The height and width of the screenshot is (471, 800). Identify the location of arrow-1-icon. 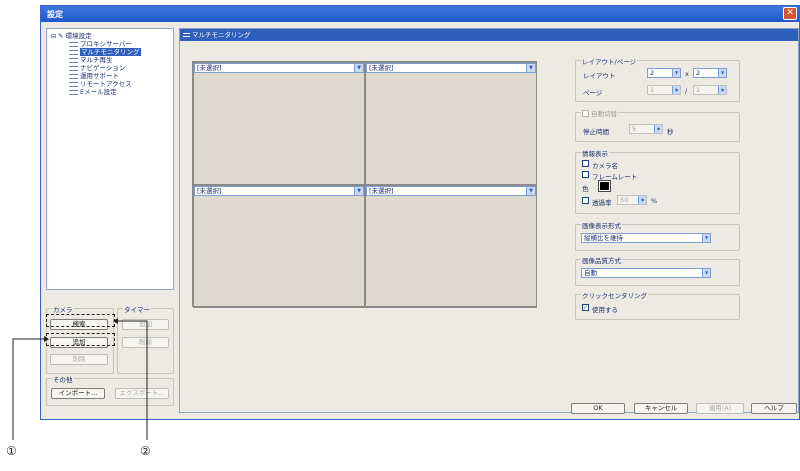
(46, 339).